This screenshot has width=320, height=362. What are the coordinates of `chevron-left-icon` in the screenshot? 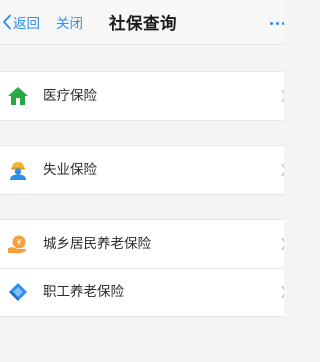 It's located at (7, 22).